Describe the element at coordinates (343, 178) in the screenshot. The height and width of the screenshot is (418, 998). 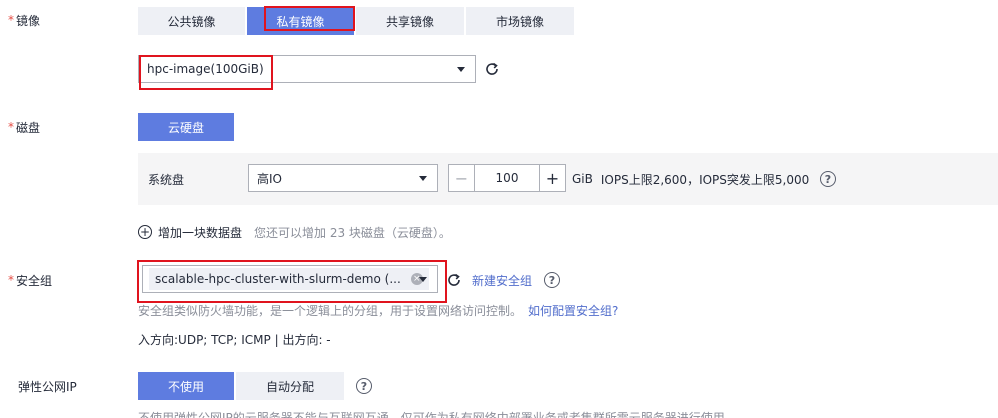
I see `disk-type-select: 高IO` at that location.